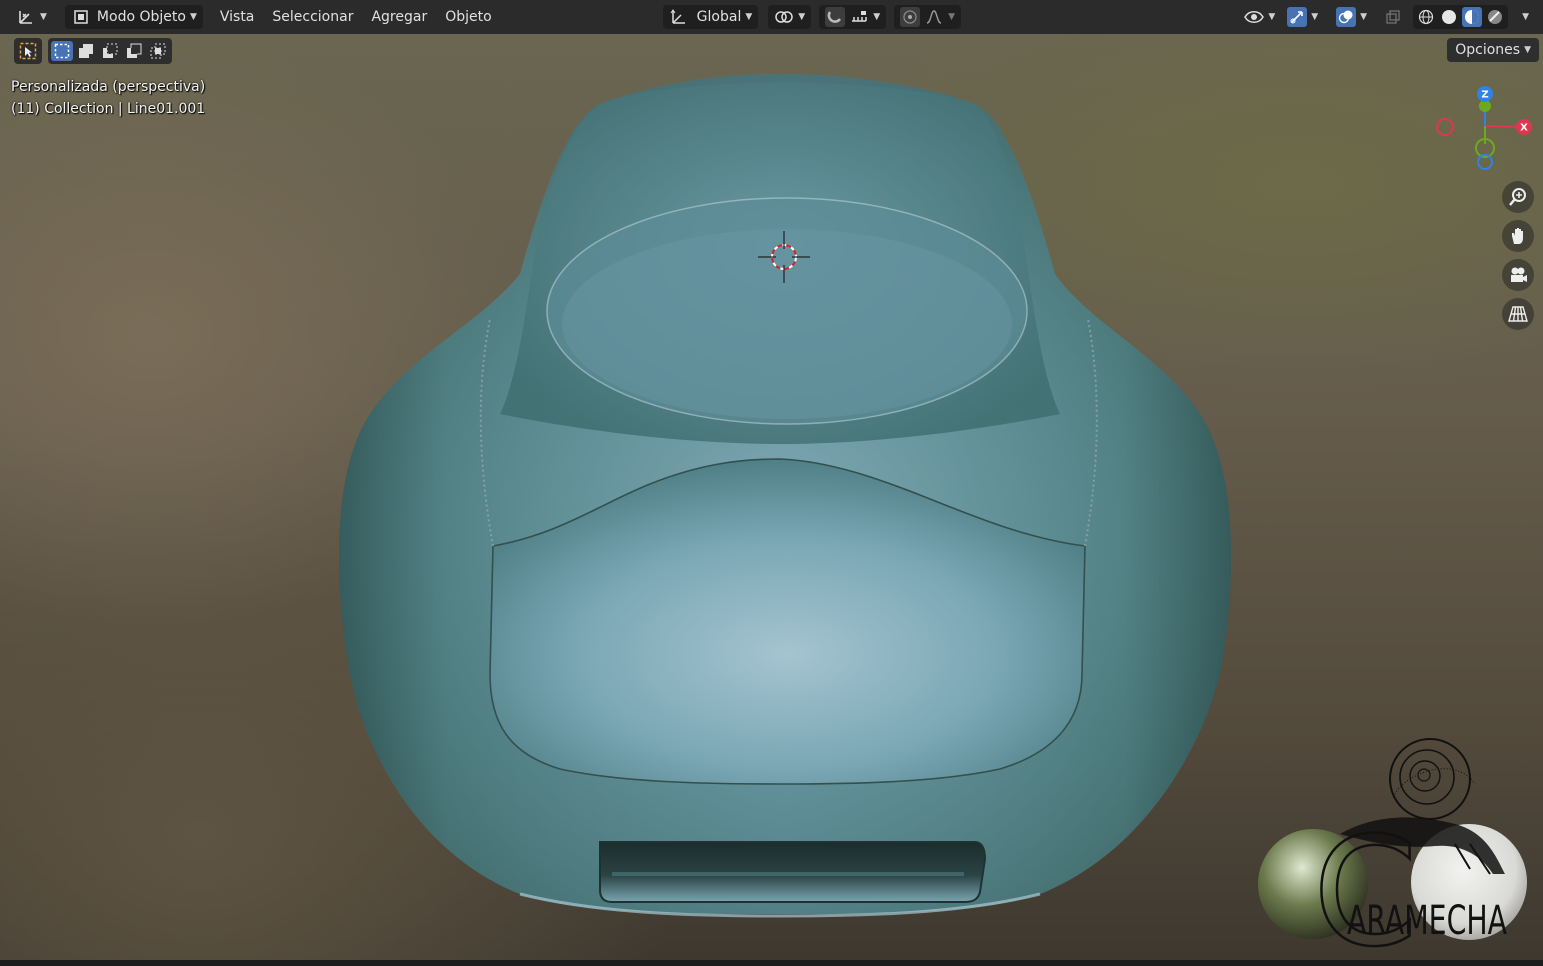 The image size is (1543, 966). What do you see at coordinates (237, 17) in the screenshot?
I see `menu-vista: Vista` at bounding box center [237, 17].